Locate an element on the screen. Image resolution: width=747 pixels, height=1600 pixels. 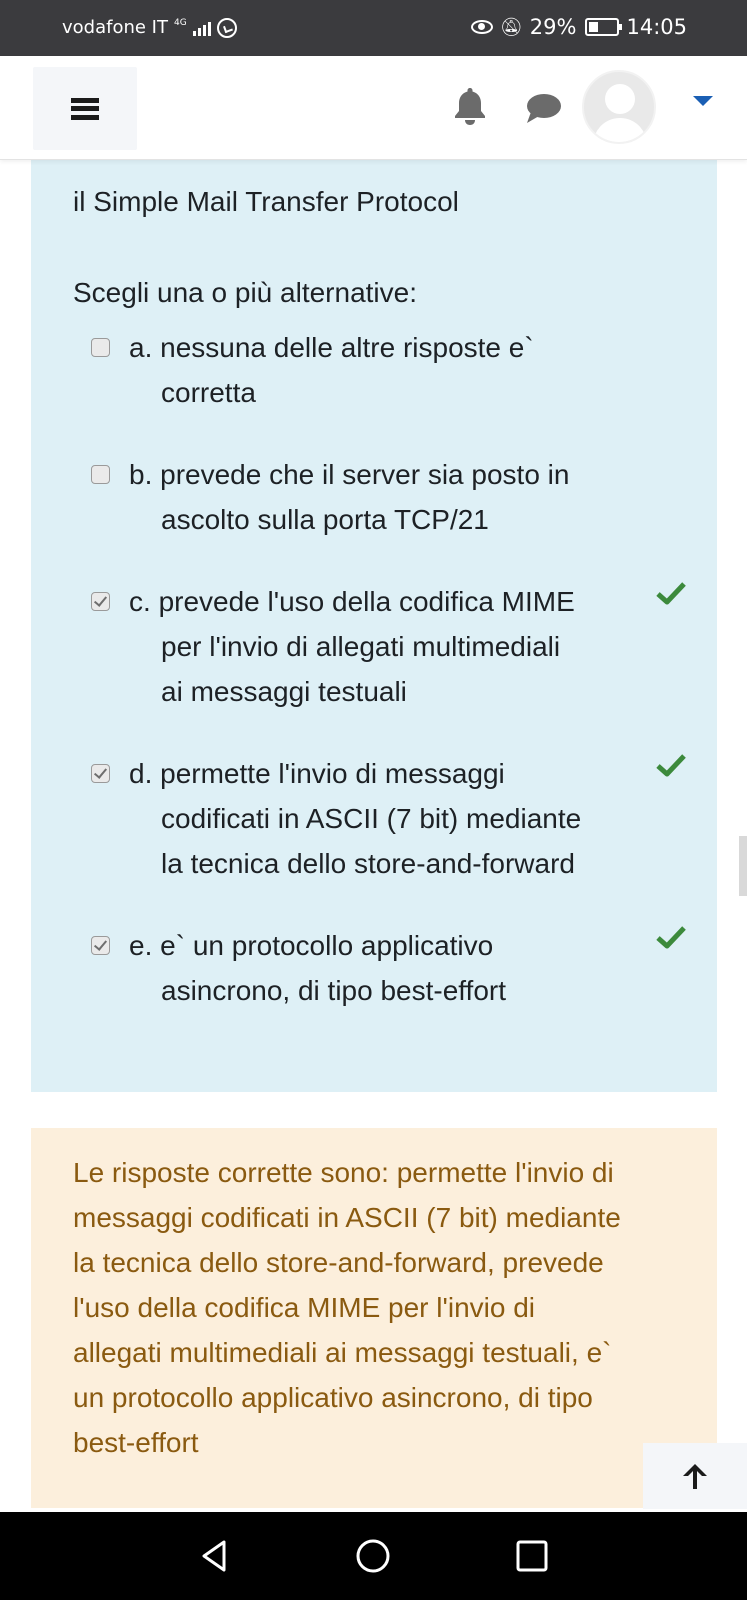
network-type: 4G is located at coordinates (180, 23).